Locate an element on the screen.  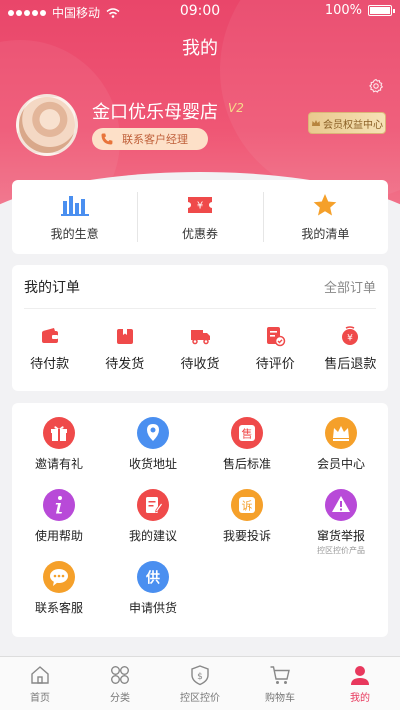
shop-name: 金口优乐母婴店 is located at coordinates (155, 112).